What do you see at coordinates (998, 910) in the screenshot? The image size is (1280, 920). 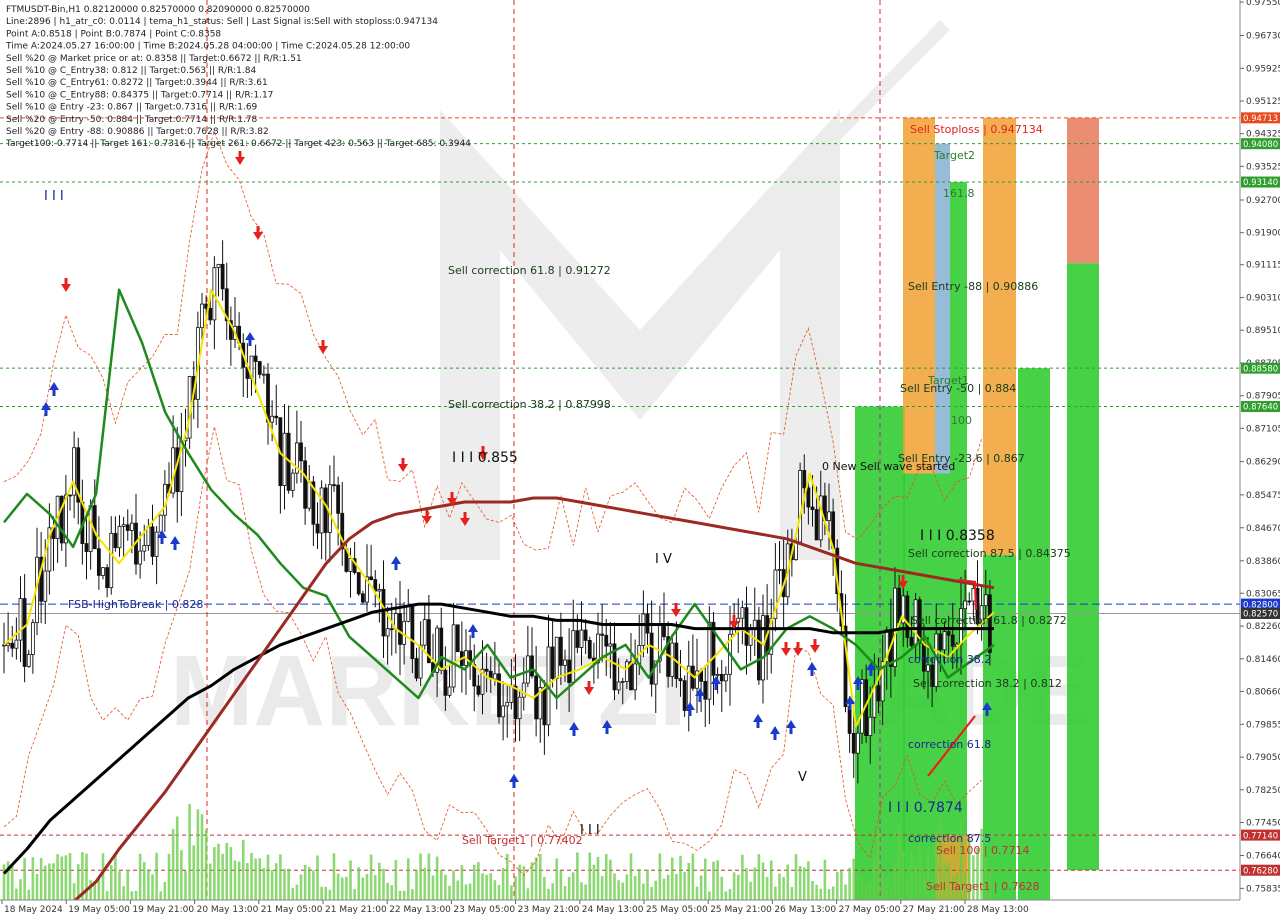 I see `time-tick-label: 28 May 13:00` at bounding box center [998, 910].